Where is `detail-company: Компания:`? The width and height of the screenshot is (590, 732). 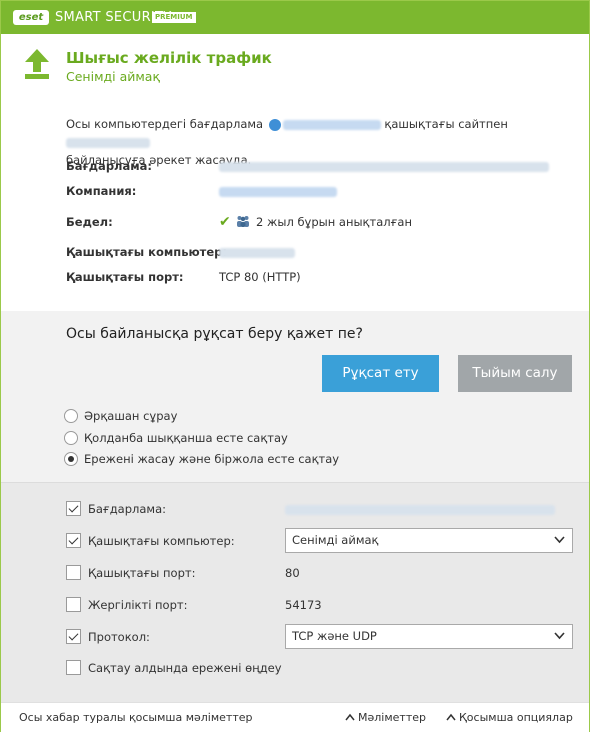
detail-company: Компания: is located at coordinates (316, 191).